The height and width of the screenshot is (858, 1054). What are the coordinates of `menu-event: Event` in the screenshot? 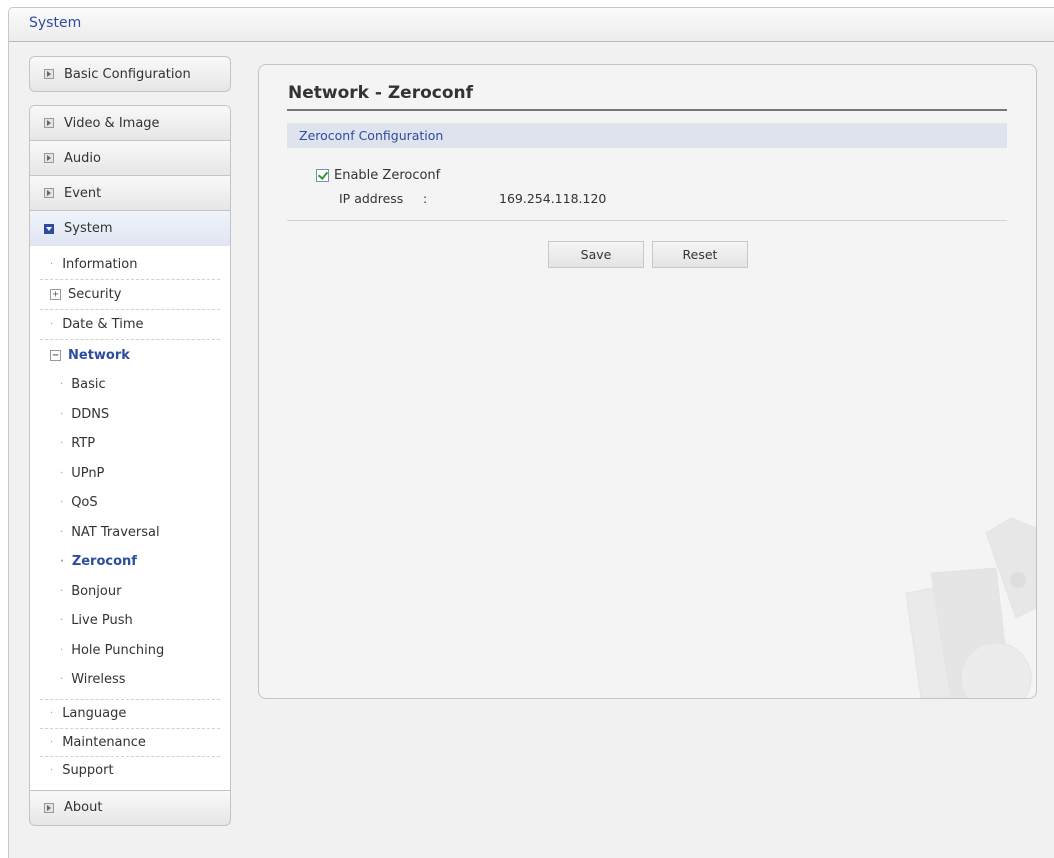 It's located at (130, 193).